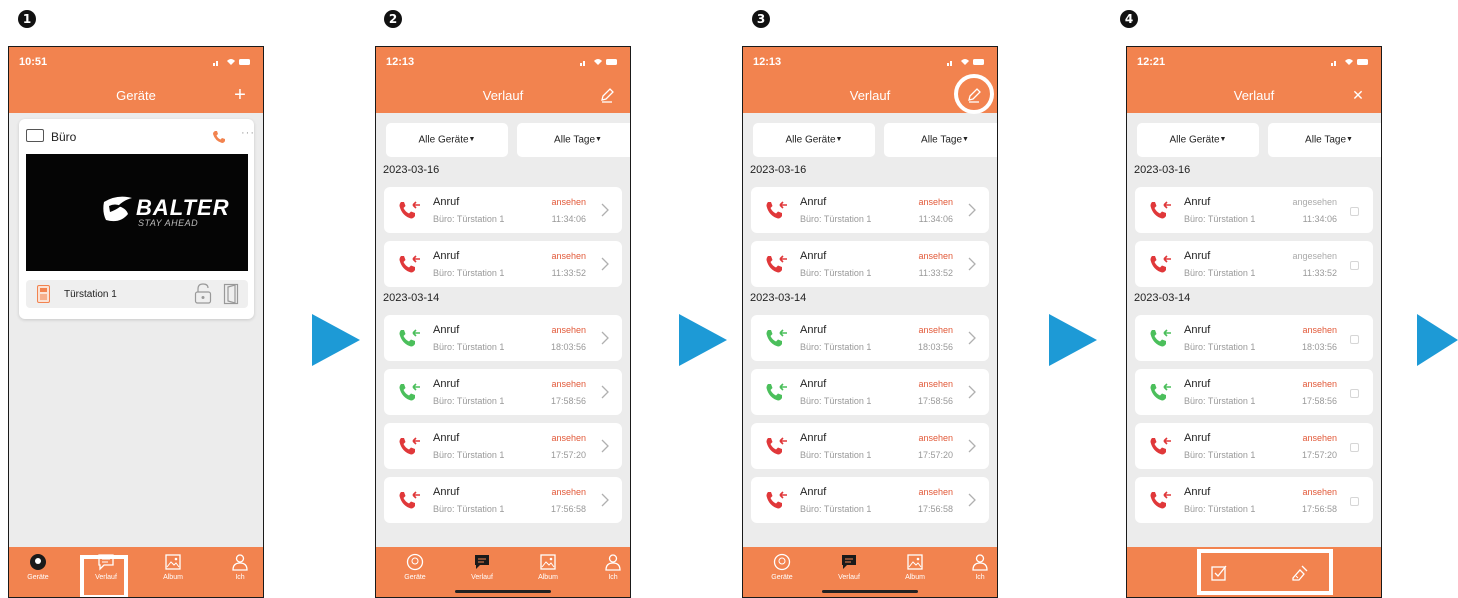 This screenshot has height=598, width=1458. Describe the element at coordinates (231, 294) in the screenshot. I see `door-open-icon` at that location.